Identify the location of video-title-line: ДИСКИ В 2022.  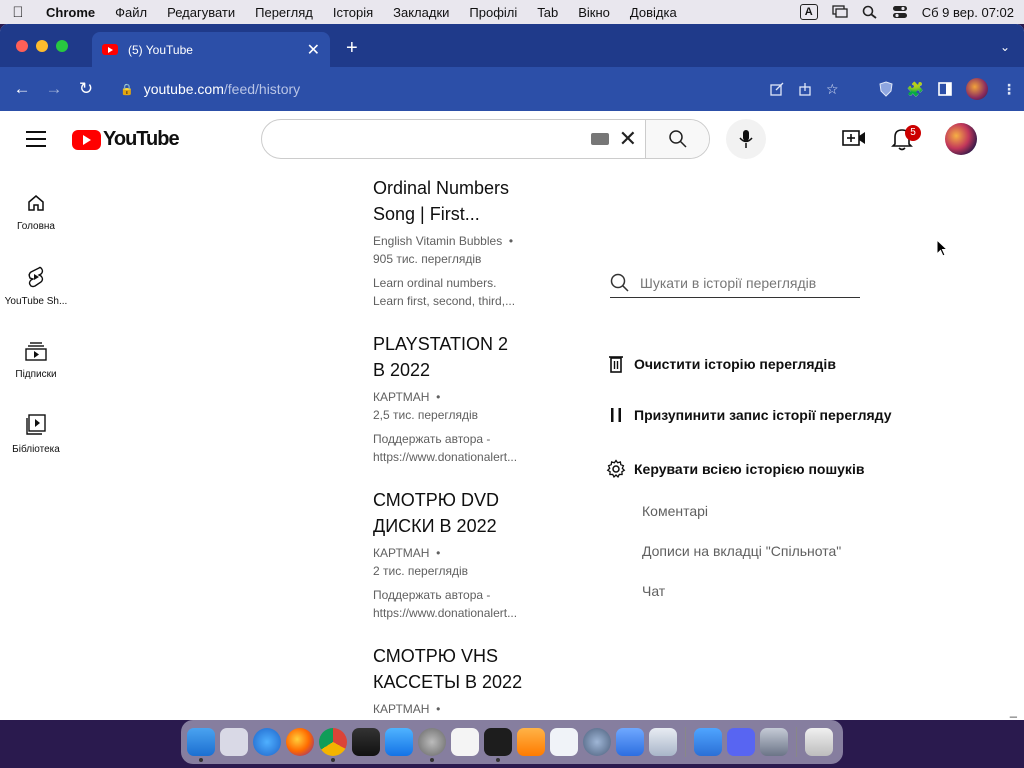
(463, 526).